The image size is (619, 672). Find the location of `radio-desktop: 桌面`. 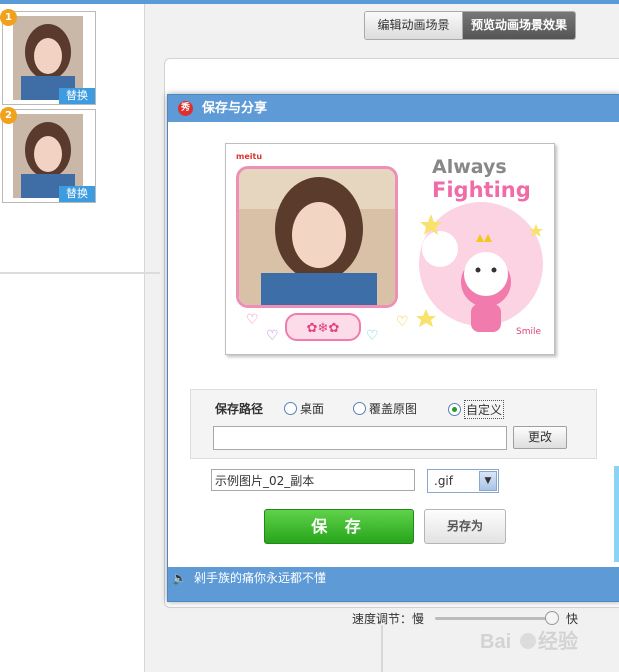

radio-desktop: 桌面 is located at coordinates (304, 408).